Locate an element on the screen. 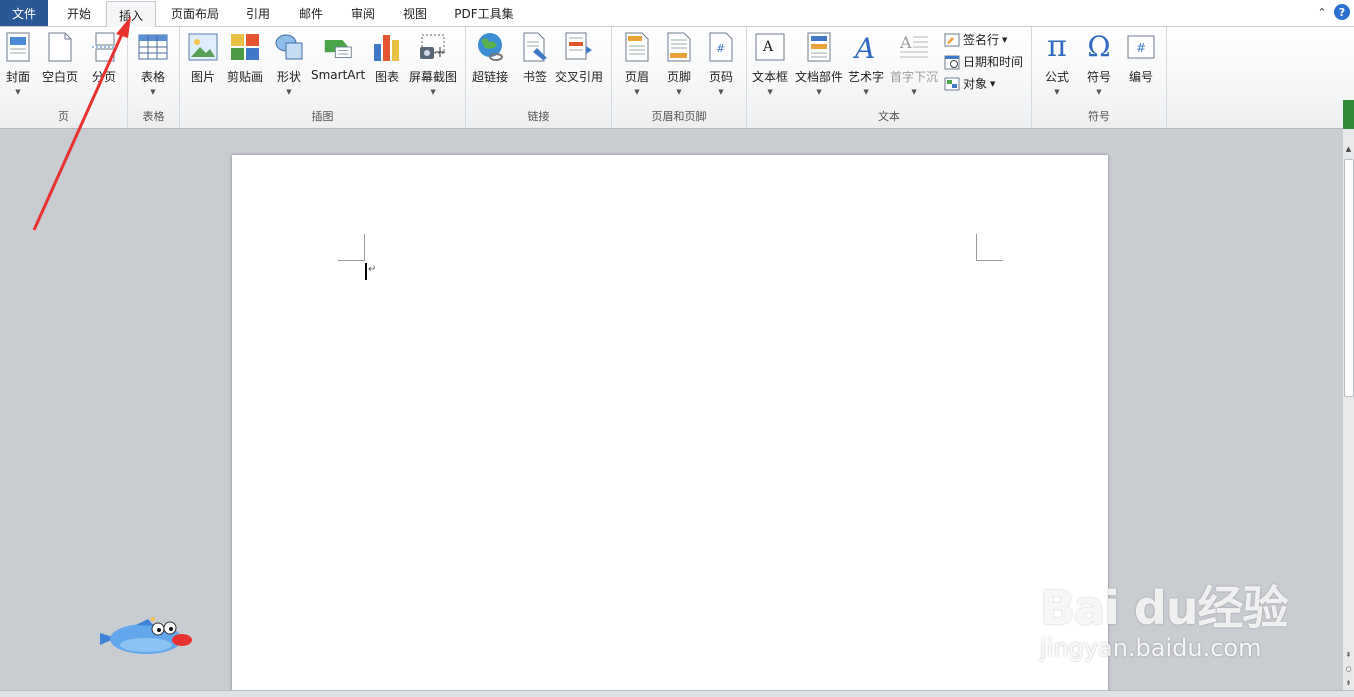  clipart-button: 剪贴画 is located at coordinates (245, 58).